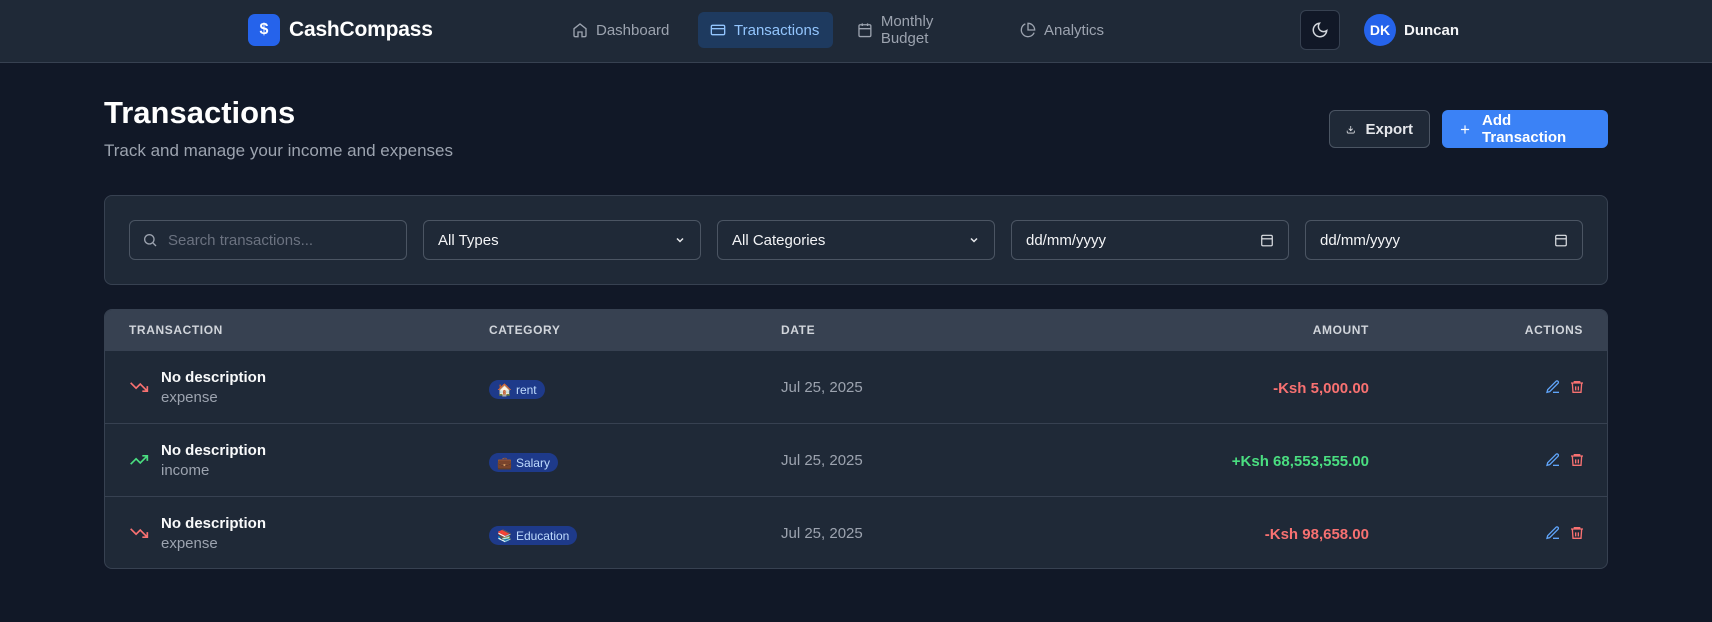 The height and width of the screenshot is (622, 1712). I want to click on date-to-input: dd/mm/yyyy, so click(1444, 240).